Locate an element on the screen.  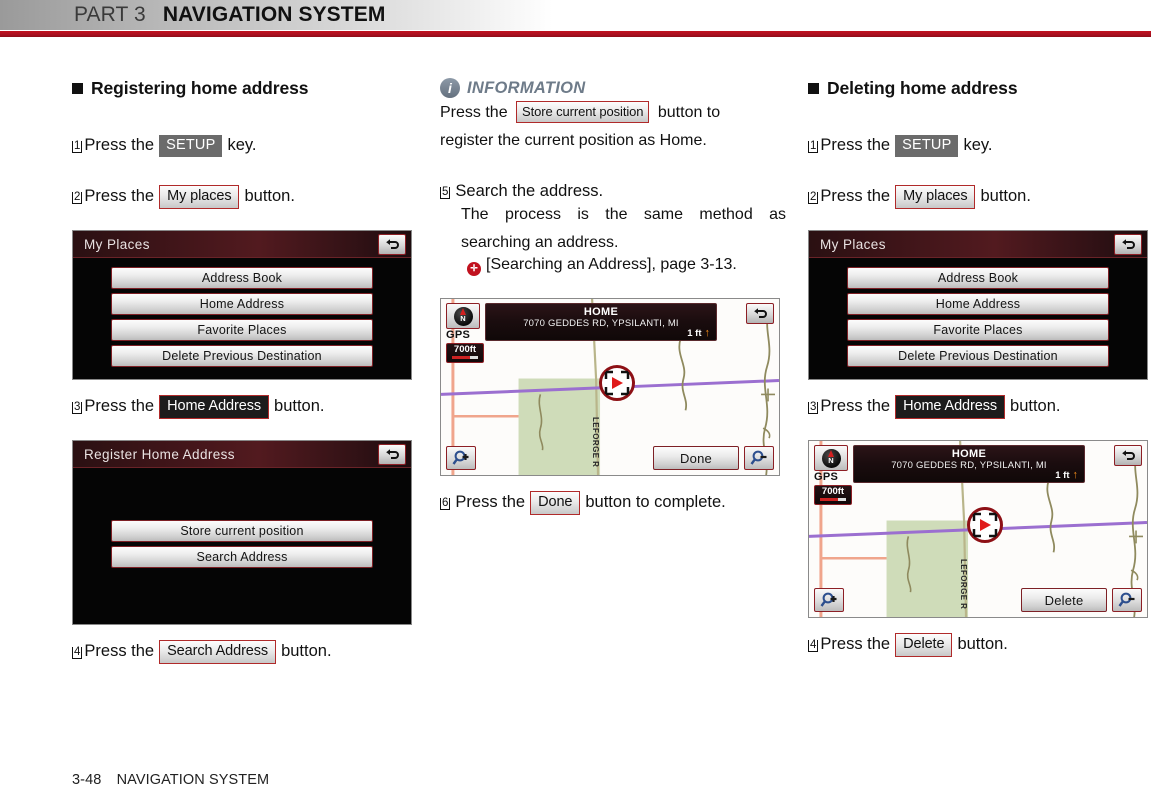
map-distance: 1 ft ↑ is located at coordinates (1066, 475).